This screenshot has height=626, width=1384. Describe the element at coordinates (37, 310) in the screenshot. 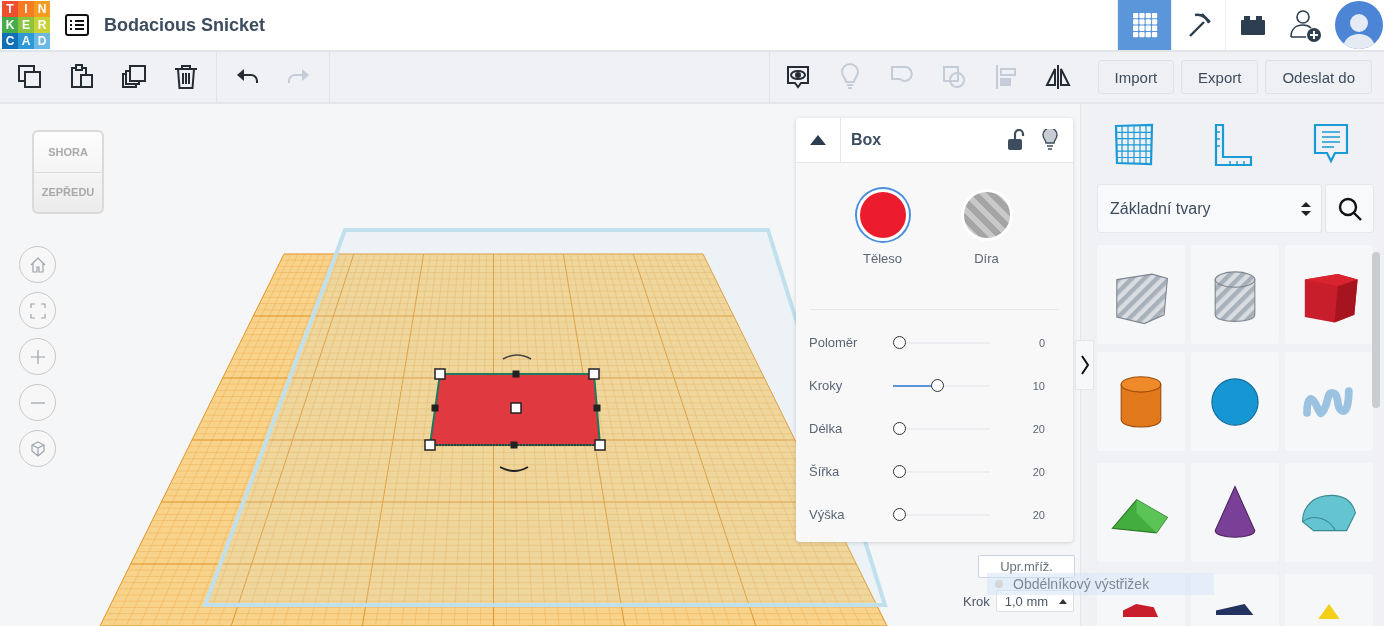

I see `fit-icon` at that location.